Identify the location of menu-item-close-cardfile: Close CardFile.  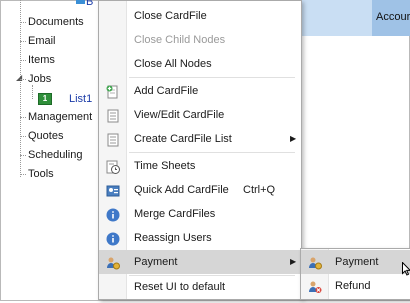
(200, 16).